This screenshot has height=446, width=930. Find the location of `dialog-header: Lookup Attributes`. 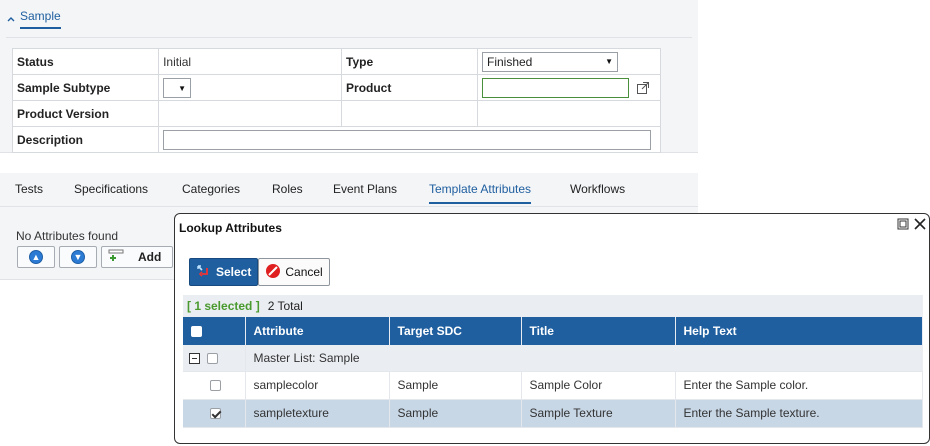

dialog-header: Lookup Attributes is located at coordinates (552, 228).